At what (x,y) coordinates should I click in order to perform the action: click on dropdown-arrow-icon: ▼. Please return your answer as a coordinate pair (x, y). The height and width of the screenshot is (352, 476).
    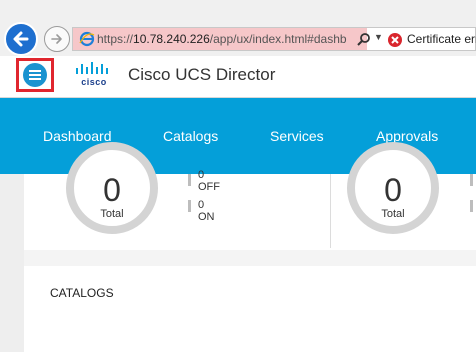
    Looking at the image, I should click on (378, 37).